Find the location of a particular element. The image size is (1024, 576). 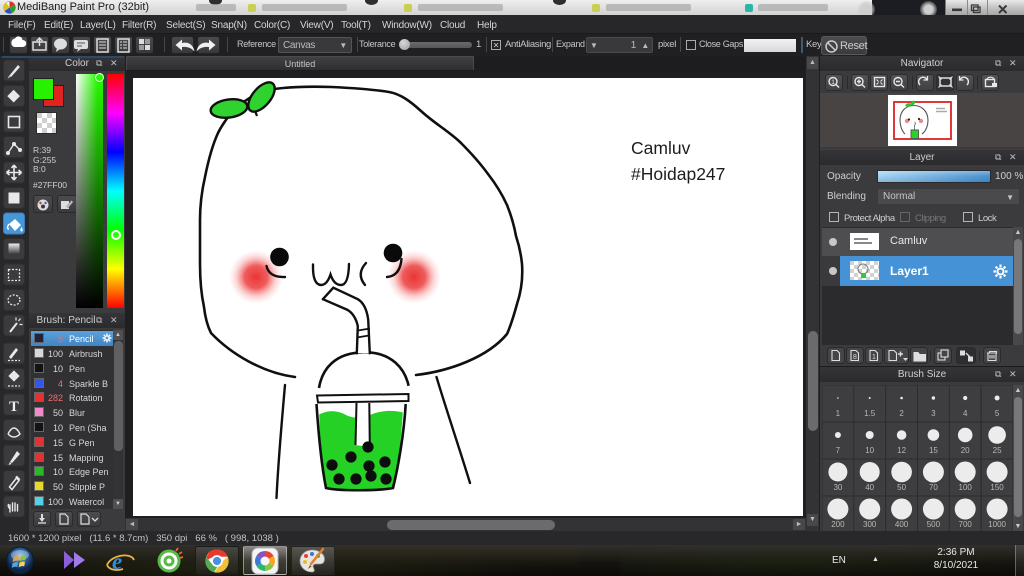

svg-text: 7 is located at coordinates (838, 450).